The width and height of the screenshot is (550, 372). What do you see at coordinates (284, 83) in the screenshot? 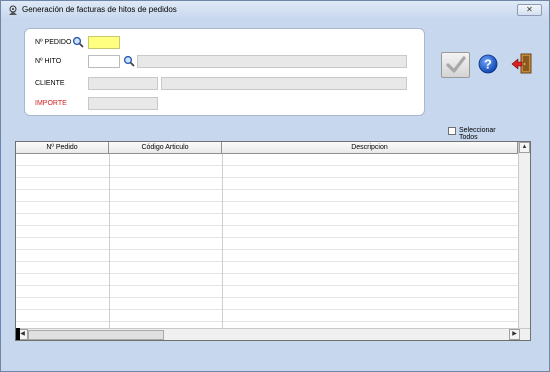
I see `cliente-name-field` at bounding box center [284, 83].